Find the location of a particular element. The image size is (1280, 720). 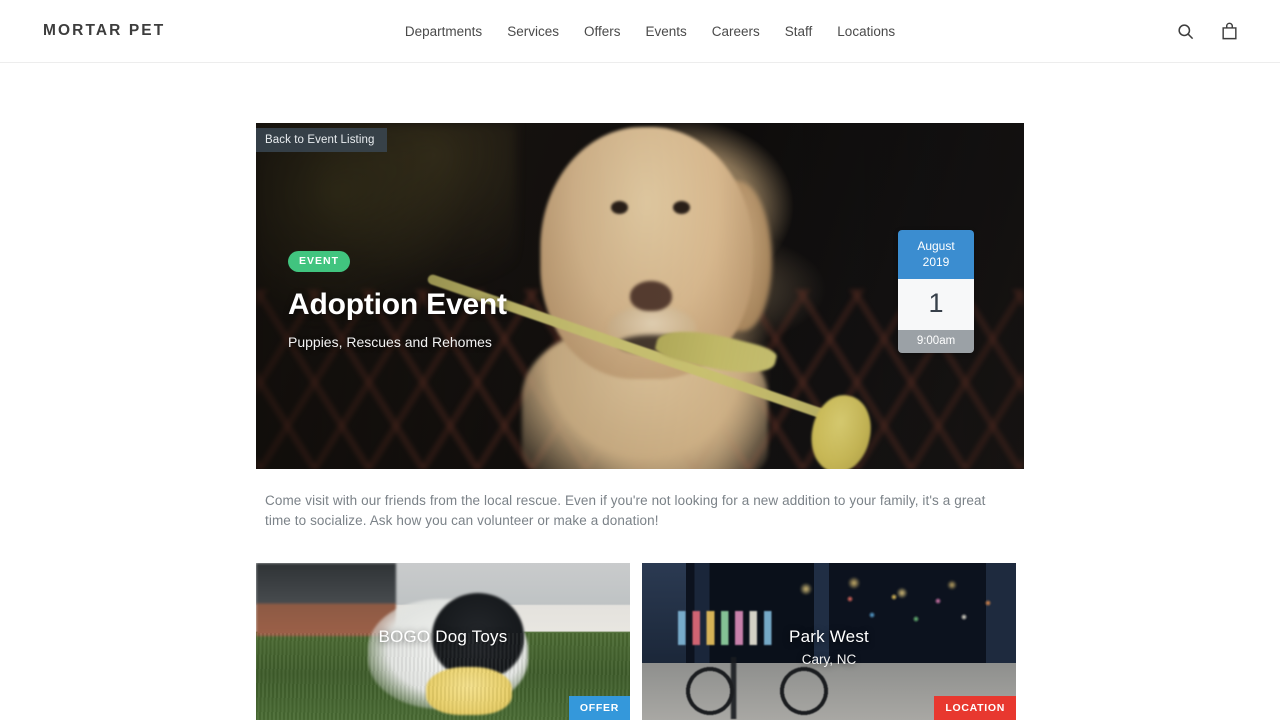

nav-item-departments: Departments is located at coordinates (443, 31).